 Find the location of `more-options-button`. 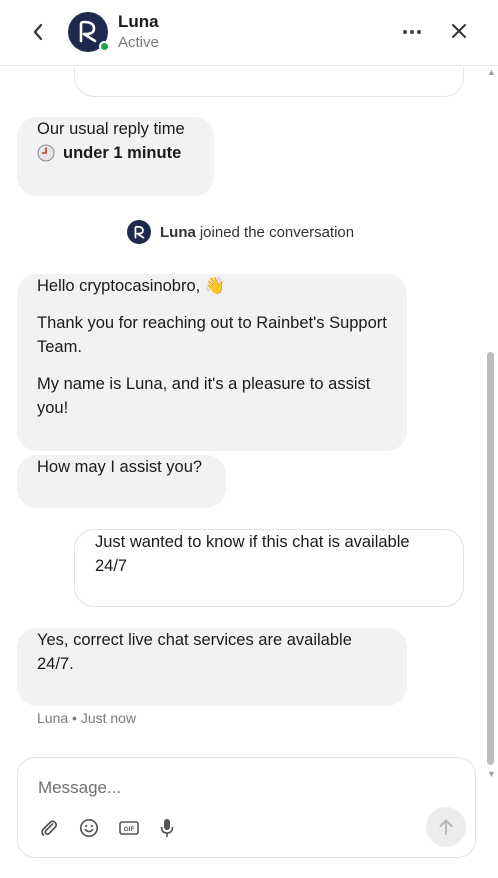

more-options-button is located at coordinates (412, 32).